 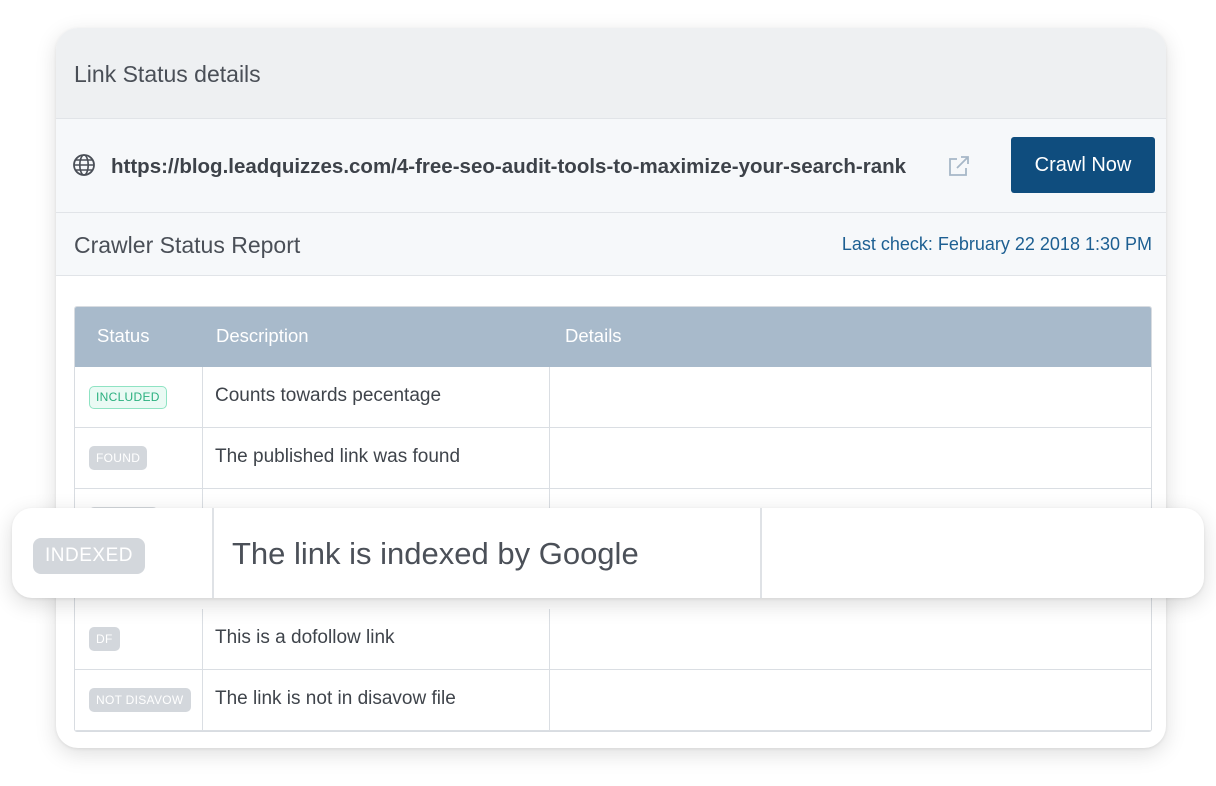 I want to click on globe-icon, so click(x=84, y=165).